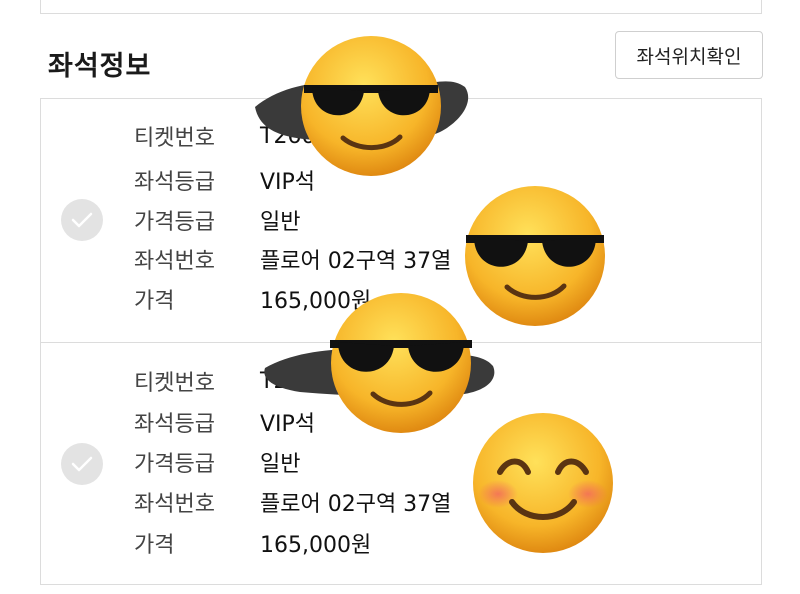 The image size is (800, 594). Describe the element at coordinates (100, 66) in the screenshot. I see `section-title: 좌석정보` at that location.